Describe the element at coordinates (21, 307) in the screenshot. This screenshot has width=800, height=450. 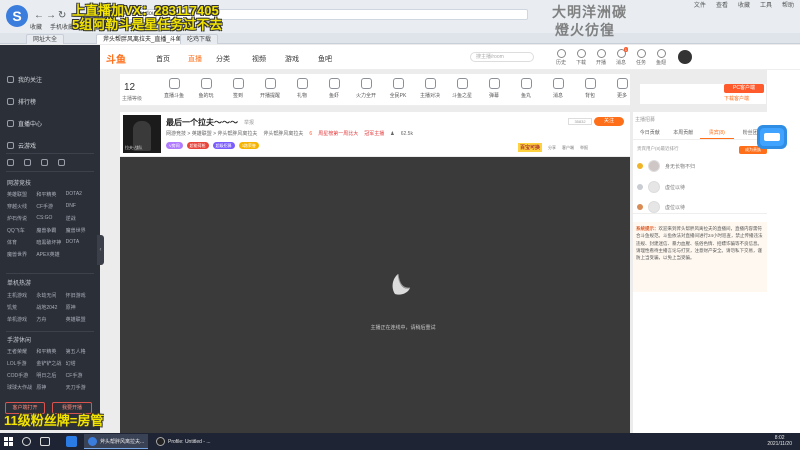
I see `sidebar-category-item: 饥荒` at that location.